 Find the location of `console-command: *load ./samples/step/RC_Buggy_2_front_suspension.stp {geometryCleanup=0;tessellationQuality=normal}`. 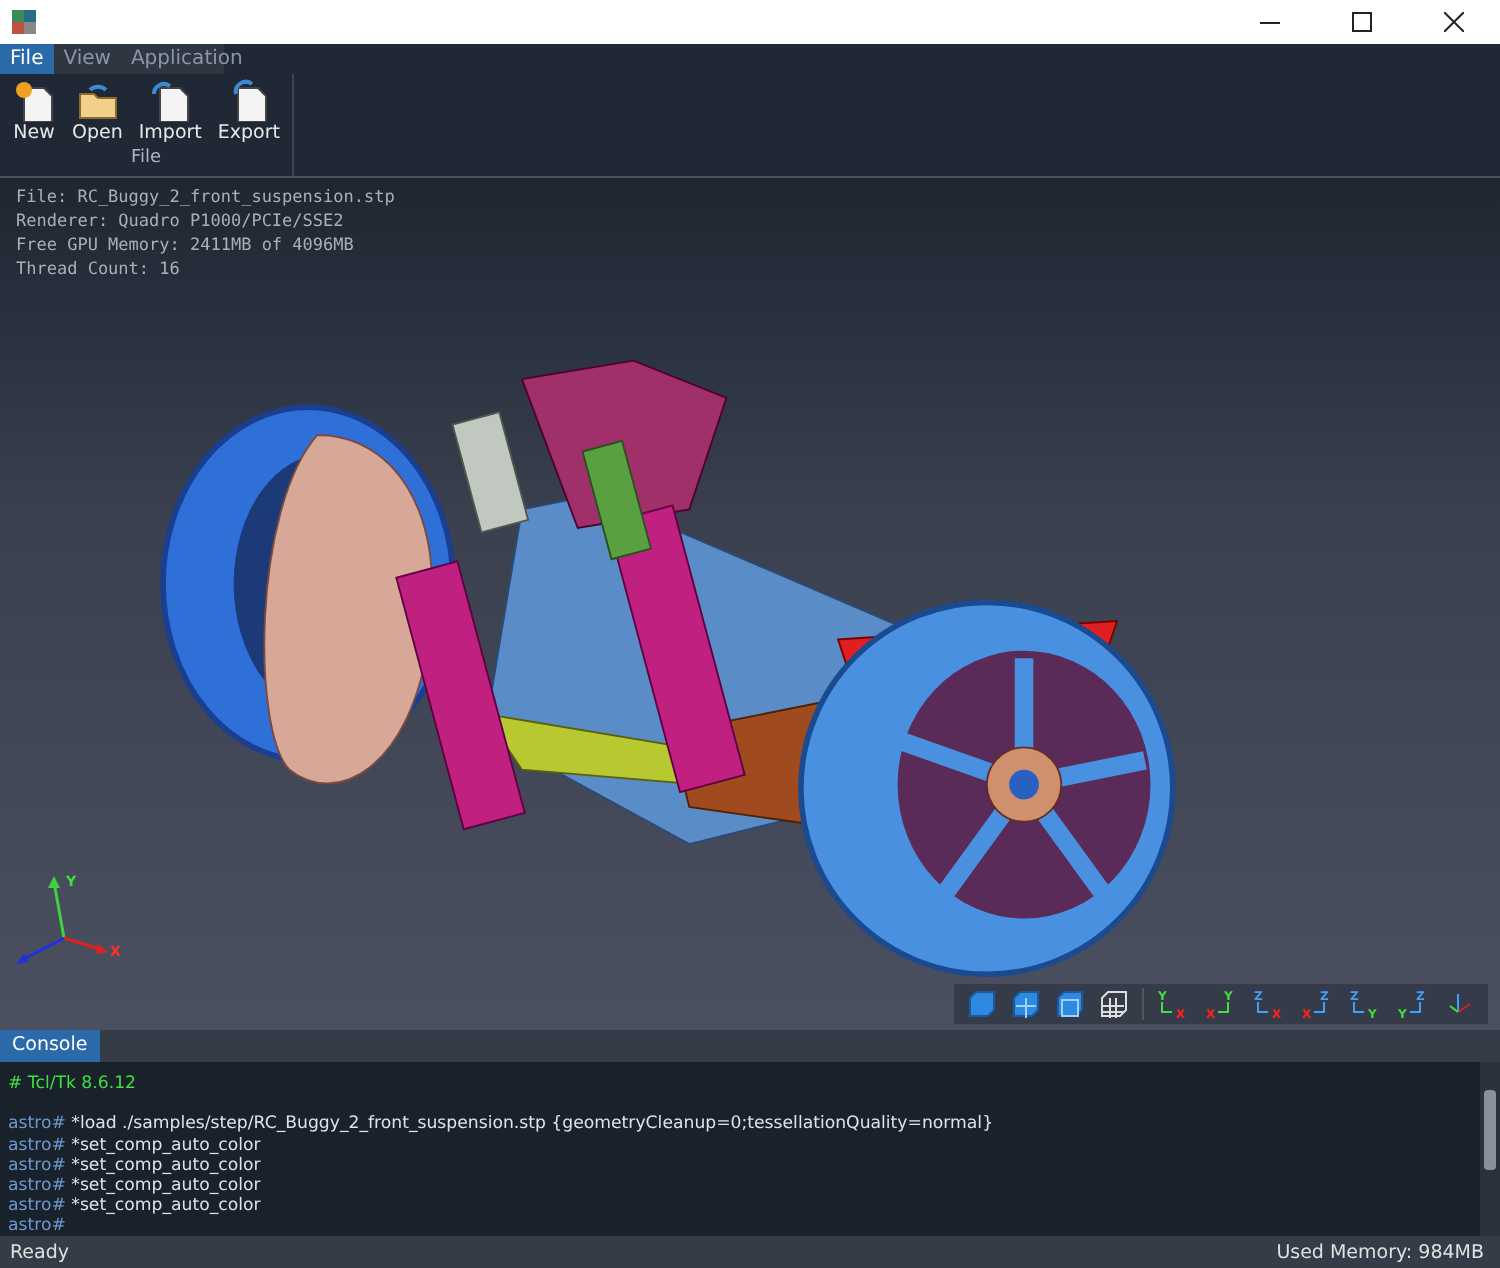

console-command: *load ./samples/step/RC_Buggy_2_front_suspension.stp {geometryCleanup=0;tessellationQuality=normal} is located at coordinates (532, 1124).